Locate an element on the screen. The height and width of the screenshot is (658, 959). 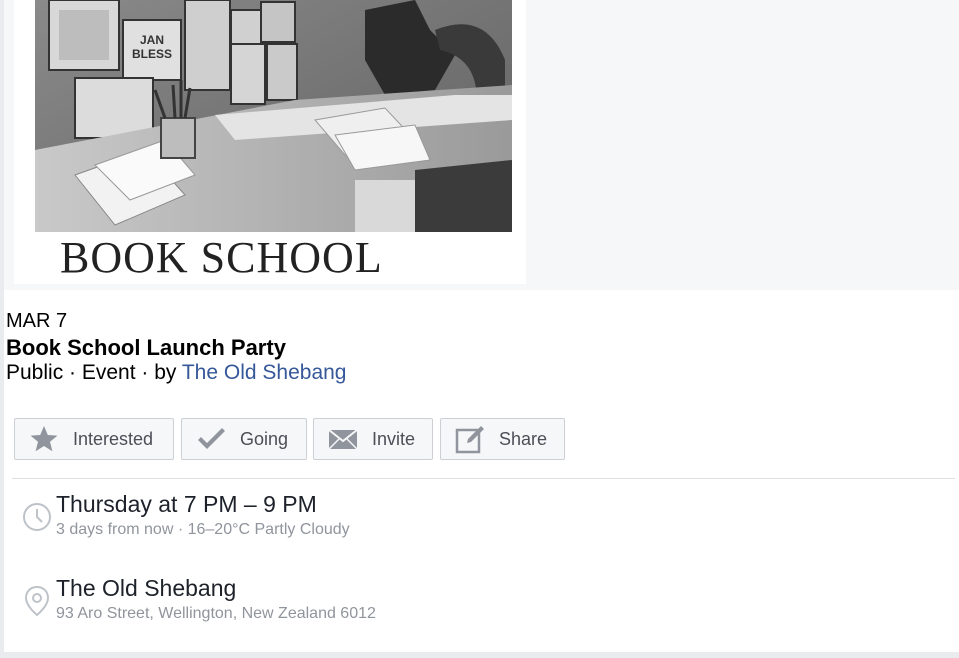
going-button: Going is located at coordinates (244, 439).